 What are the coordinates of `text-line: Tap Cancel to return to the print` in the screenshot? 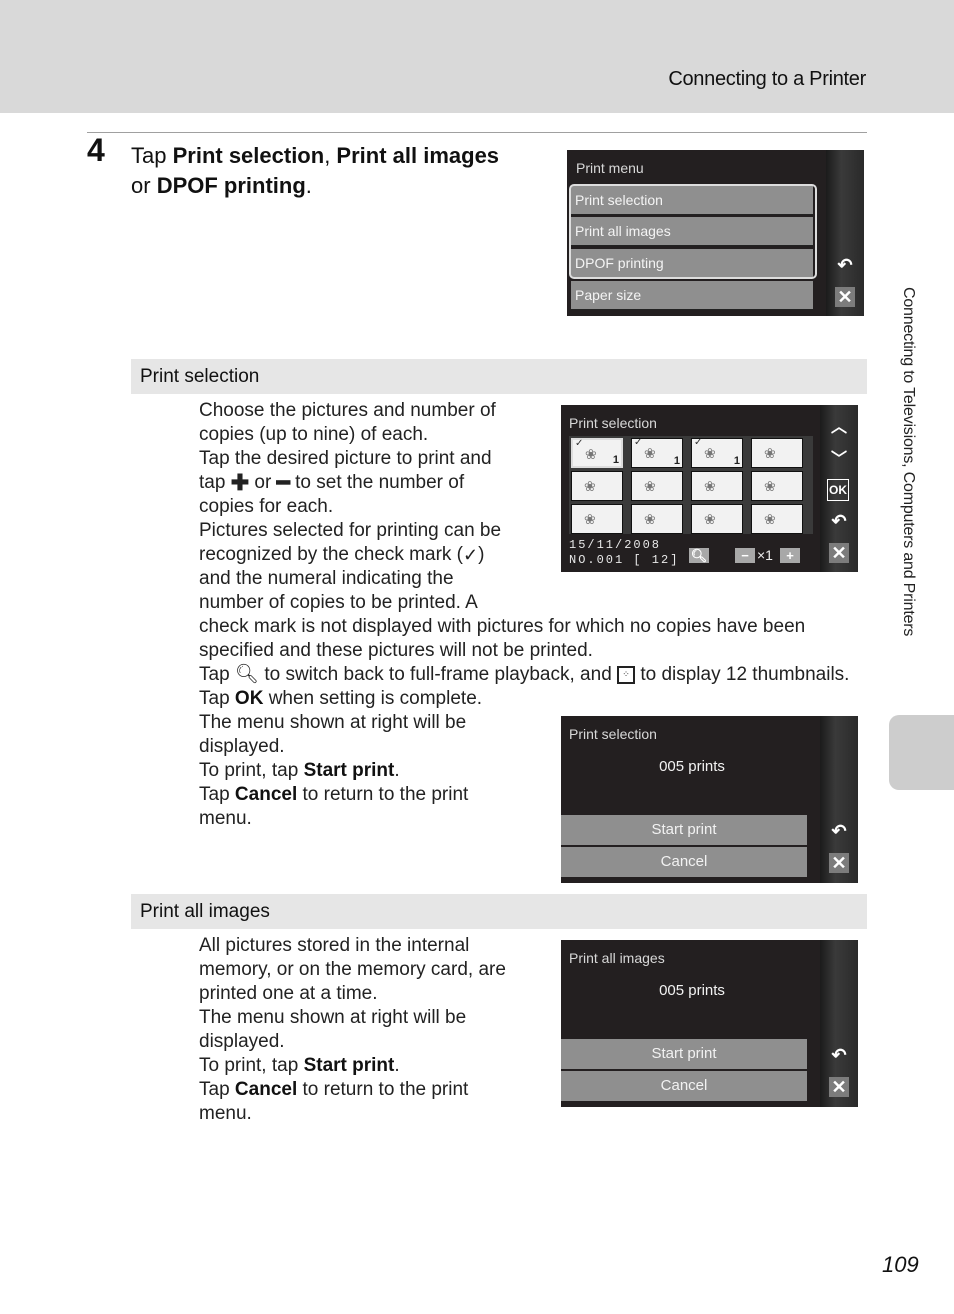 It's located at (369, 1090).